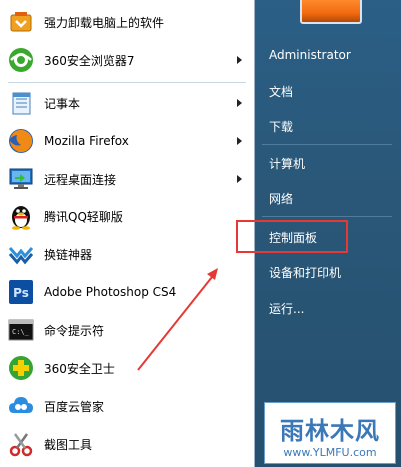 The width and height of the screenshot is (401, 467). I want to click on notepad-icon, so click(21, 103).